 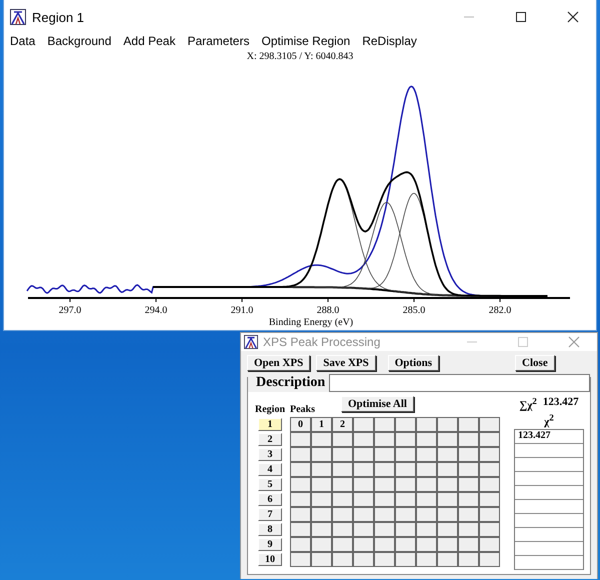 I want to click on axis-tick-label: 285.0, so click(x=414, y=310).